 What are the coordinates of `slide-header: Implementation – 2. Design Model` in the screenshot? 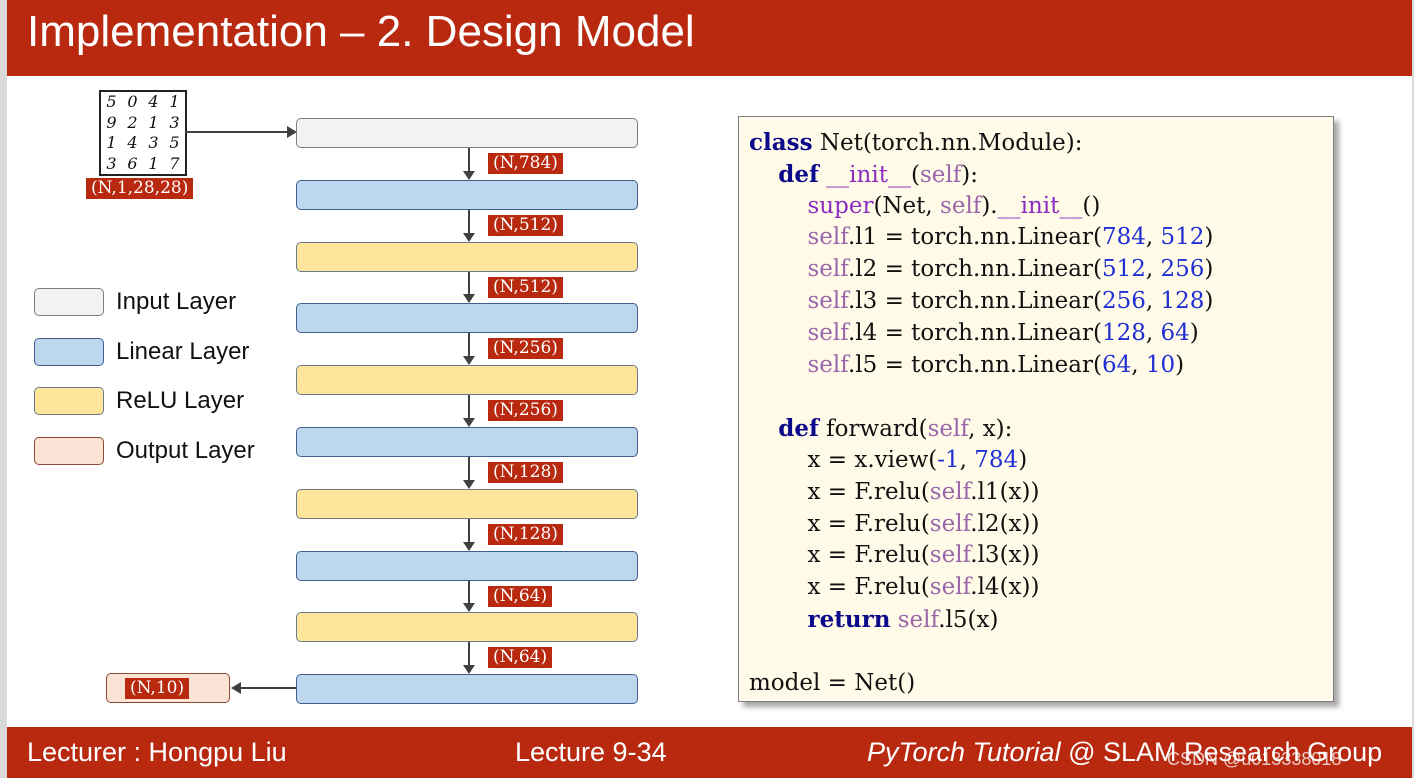 It's located at (709, 38).